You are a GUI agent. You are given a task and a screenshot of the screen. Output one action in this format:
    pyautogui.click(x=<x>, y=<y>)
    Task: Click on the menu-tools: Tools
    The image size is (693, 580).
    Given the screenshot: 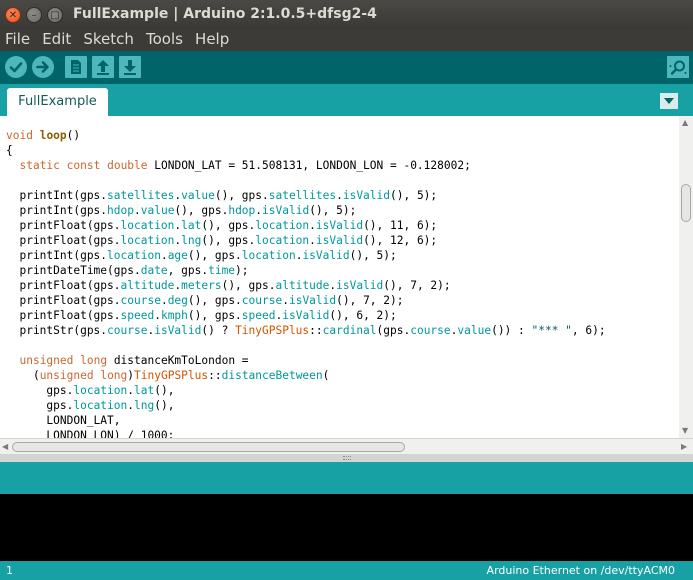 What is the action you would take?
    pyautogui.click(x=164, y=39)
    